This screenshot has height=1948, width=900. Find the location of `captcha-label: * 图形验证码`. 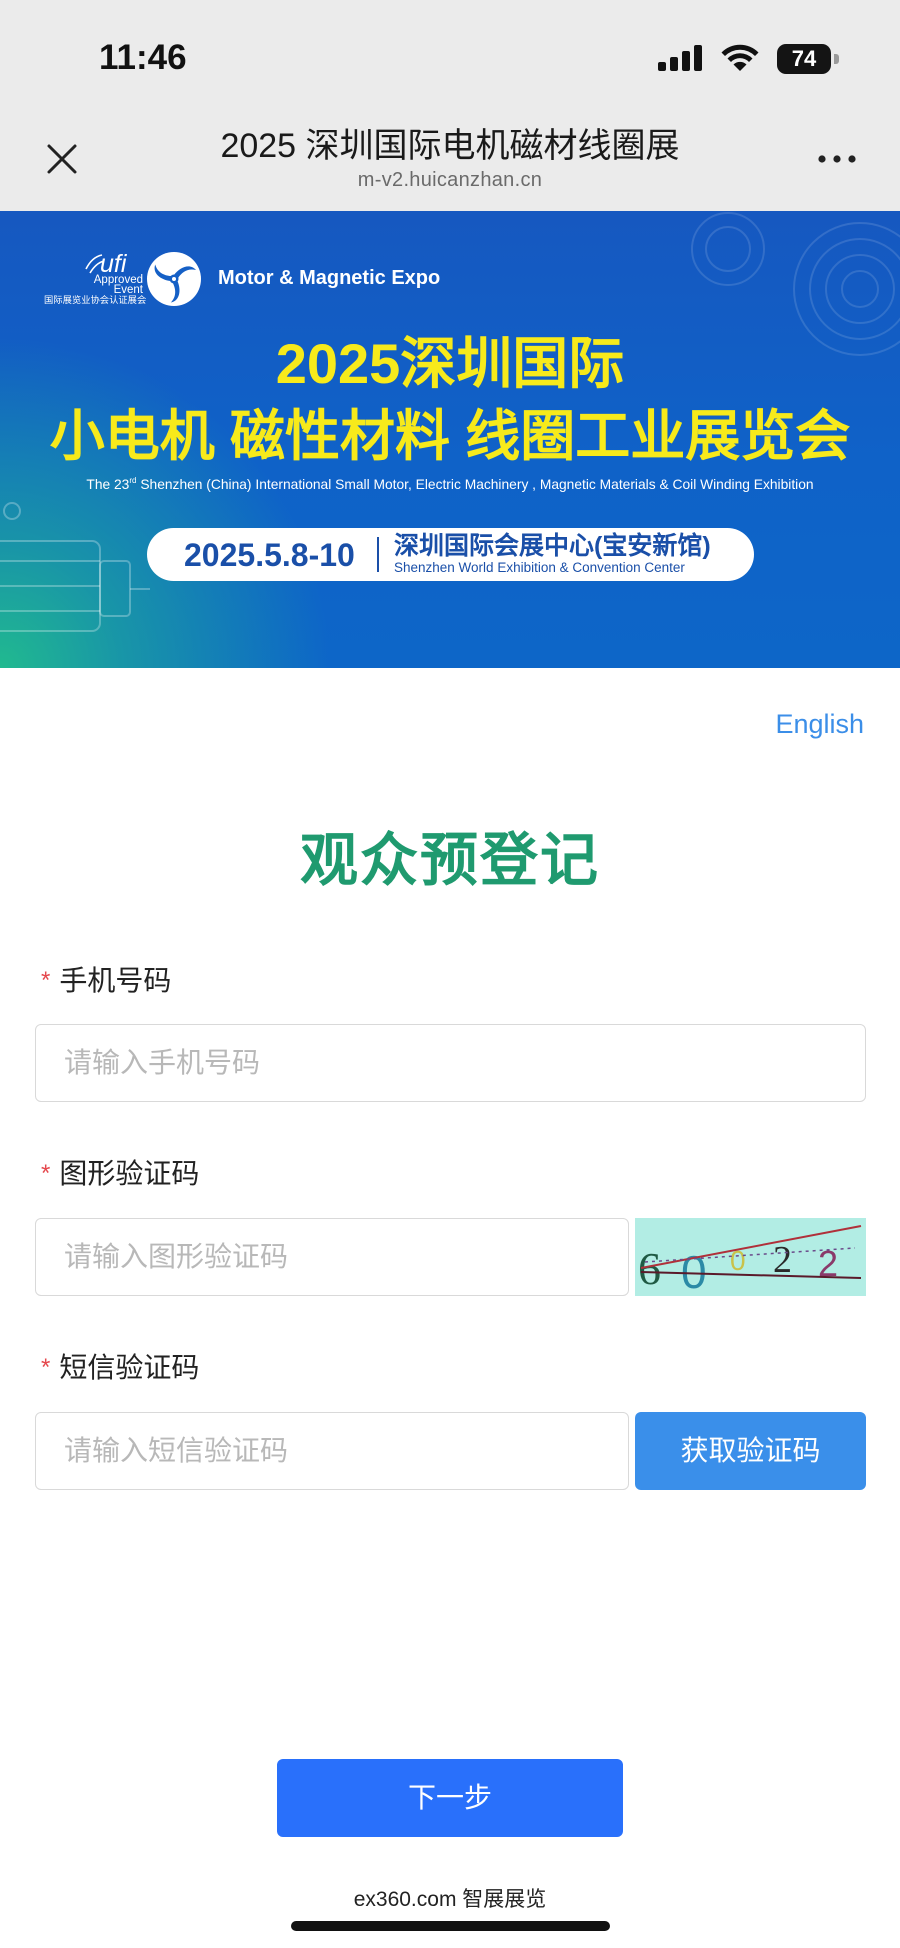

captcha-label: * 图形验证码 is located at coordinates (120, 1174).